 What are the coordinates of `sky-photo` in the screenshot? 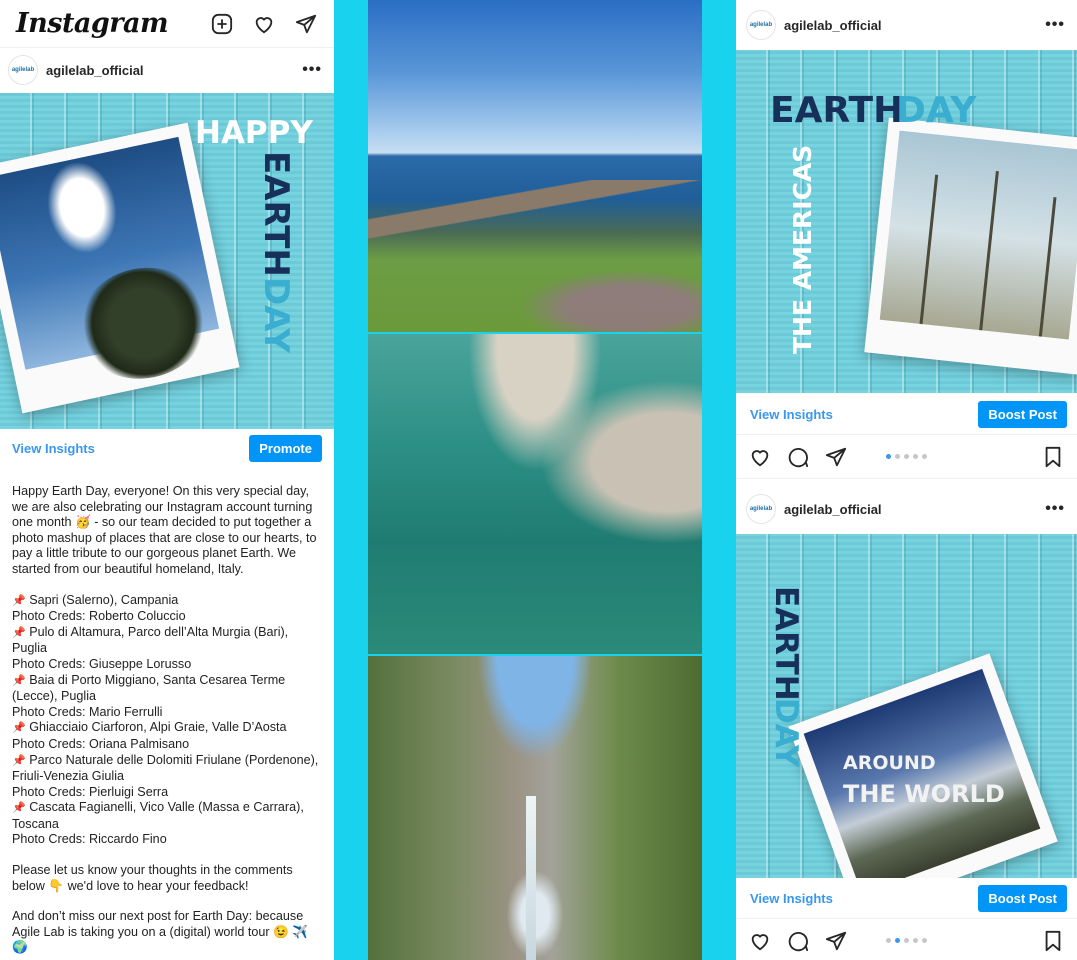 It's located at (110, 263).